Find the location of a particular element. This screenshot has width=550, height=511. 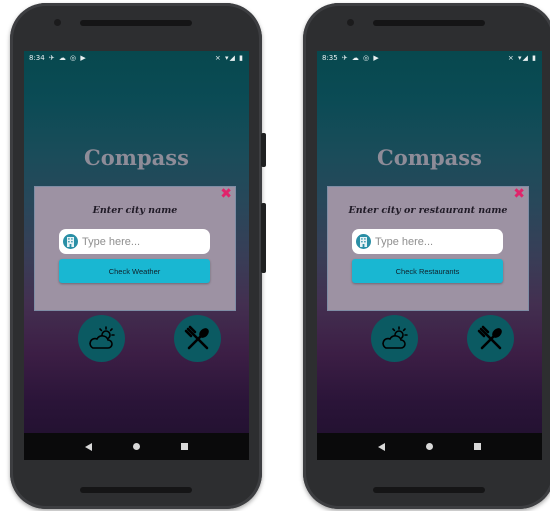

check-weather-button: Check Weather is located at coordinates (134, 271).